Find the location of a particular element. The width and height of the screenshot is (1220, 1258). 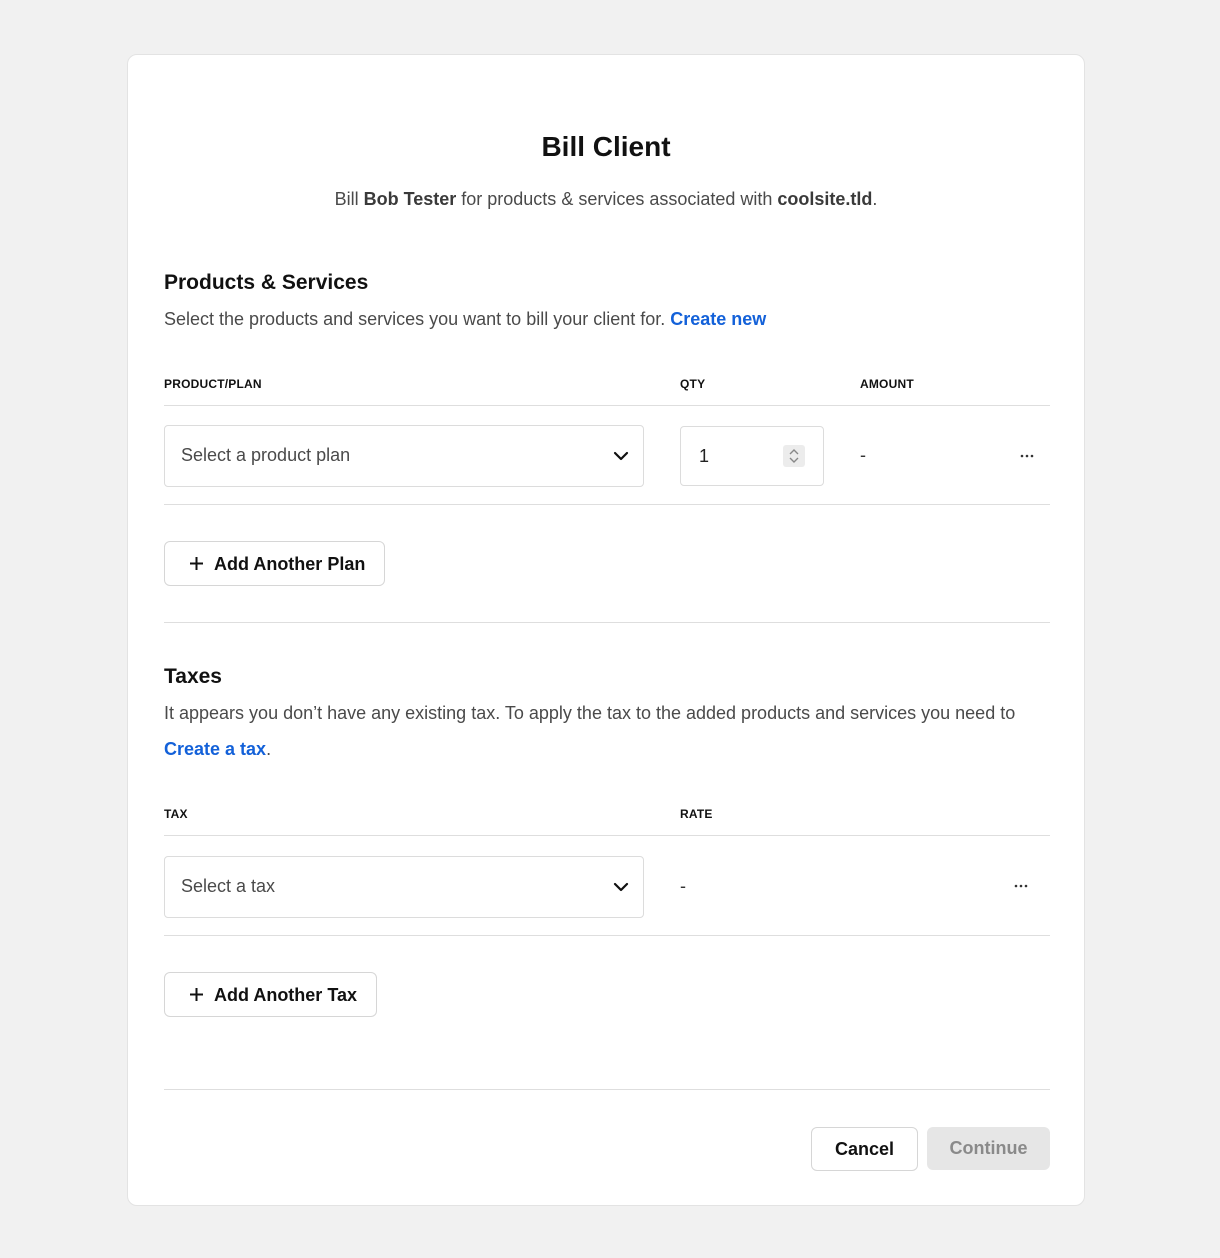

taxes-description-end: . is located at coordinates (269, 749).